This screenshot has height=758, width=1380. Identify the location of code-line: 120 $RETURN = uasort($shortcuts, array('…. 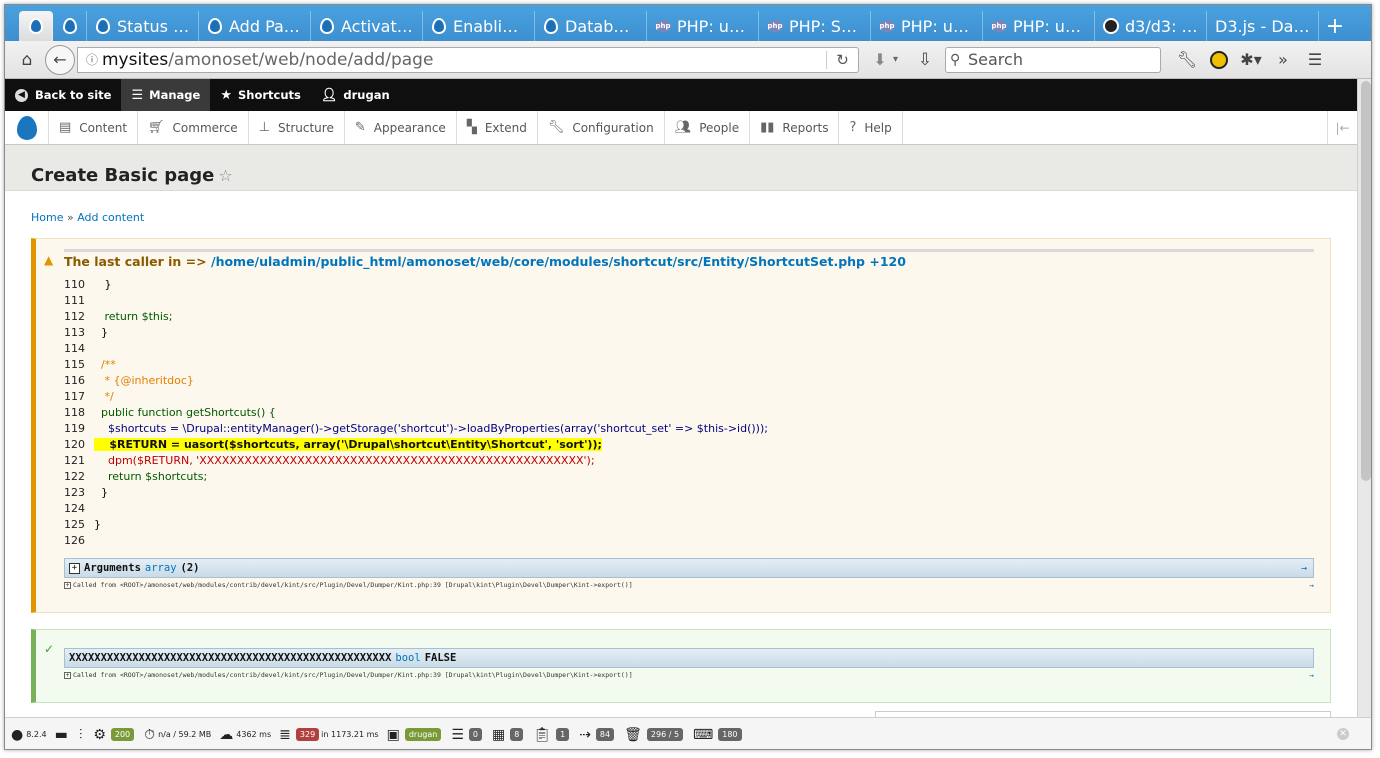
(416, 445).